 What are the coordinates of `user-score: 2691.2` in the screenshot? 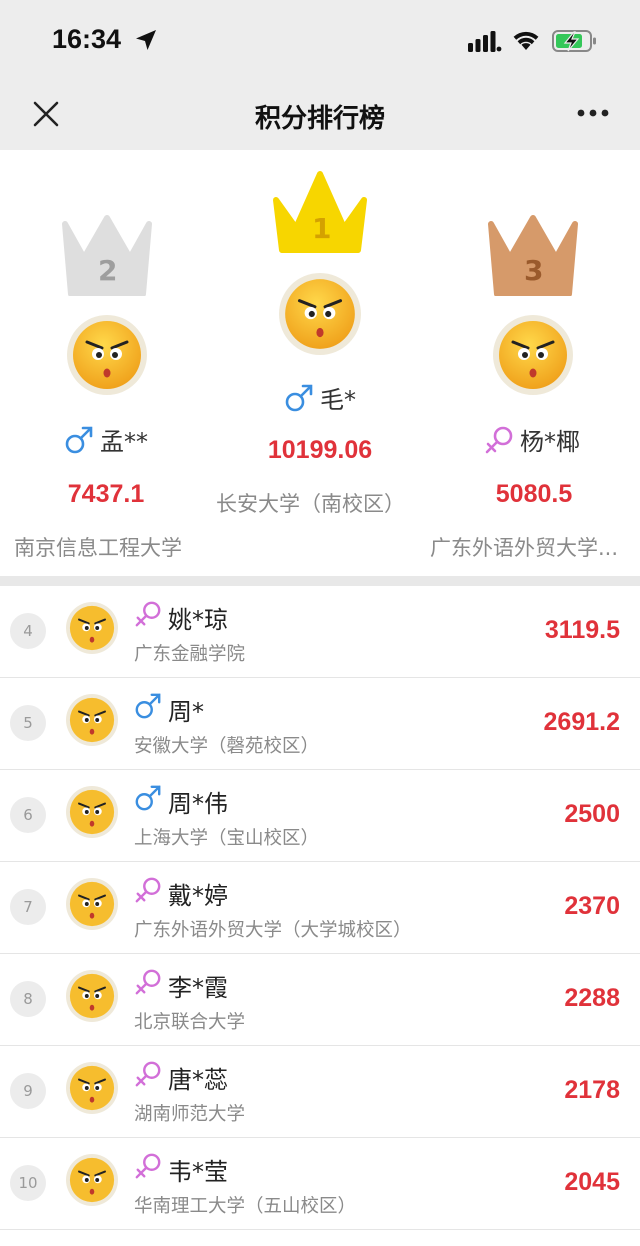 It's located at (581, 722).